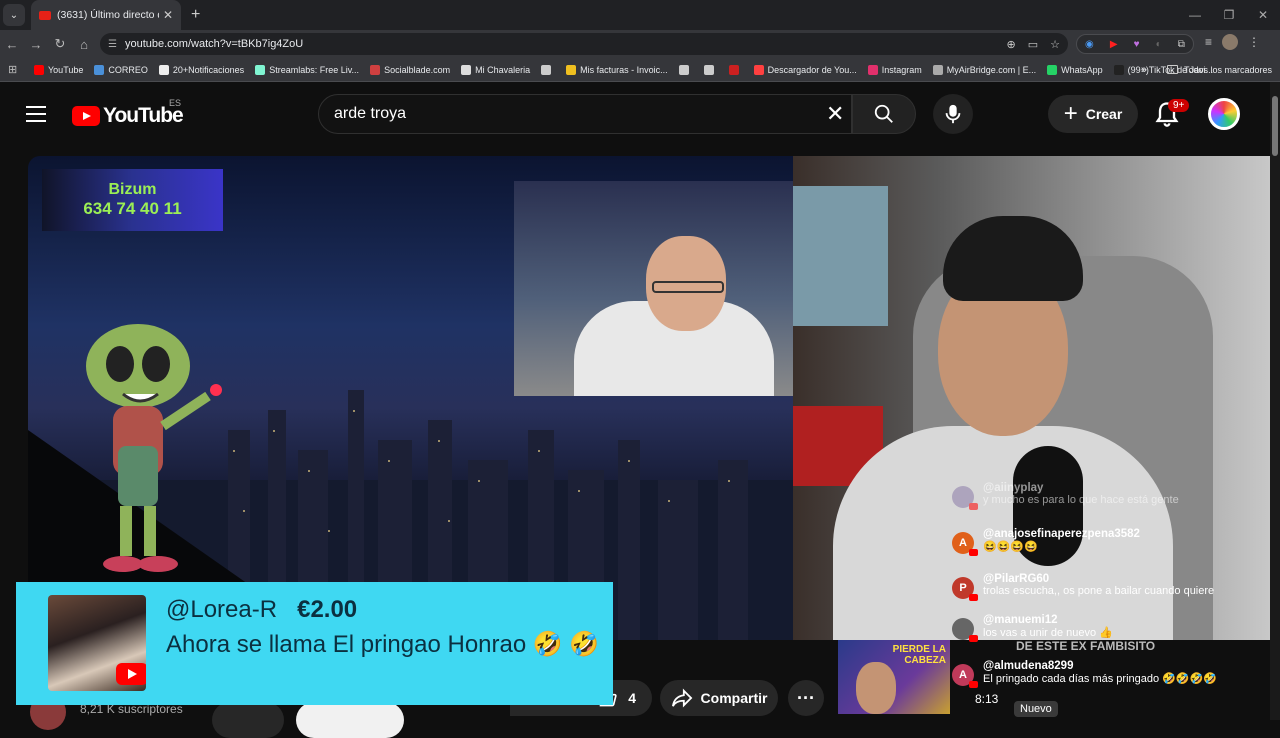  Describe the element at coordinates (1195, 15) in the screenshot. I see `minimize-icon: —` at that location.